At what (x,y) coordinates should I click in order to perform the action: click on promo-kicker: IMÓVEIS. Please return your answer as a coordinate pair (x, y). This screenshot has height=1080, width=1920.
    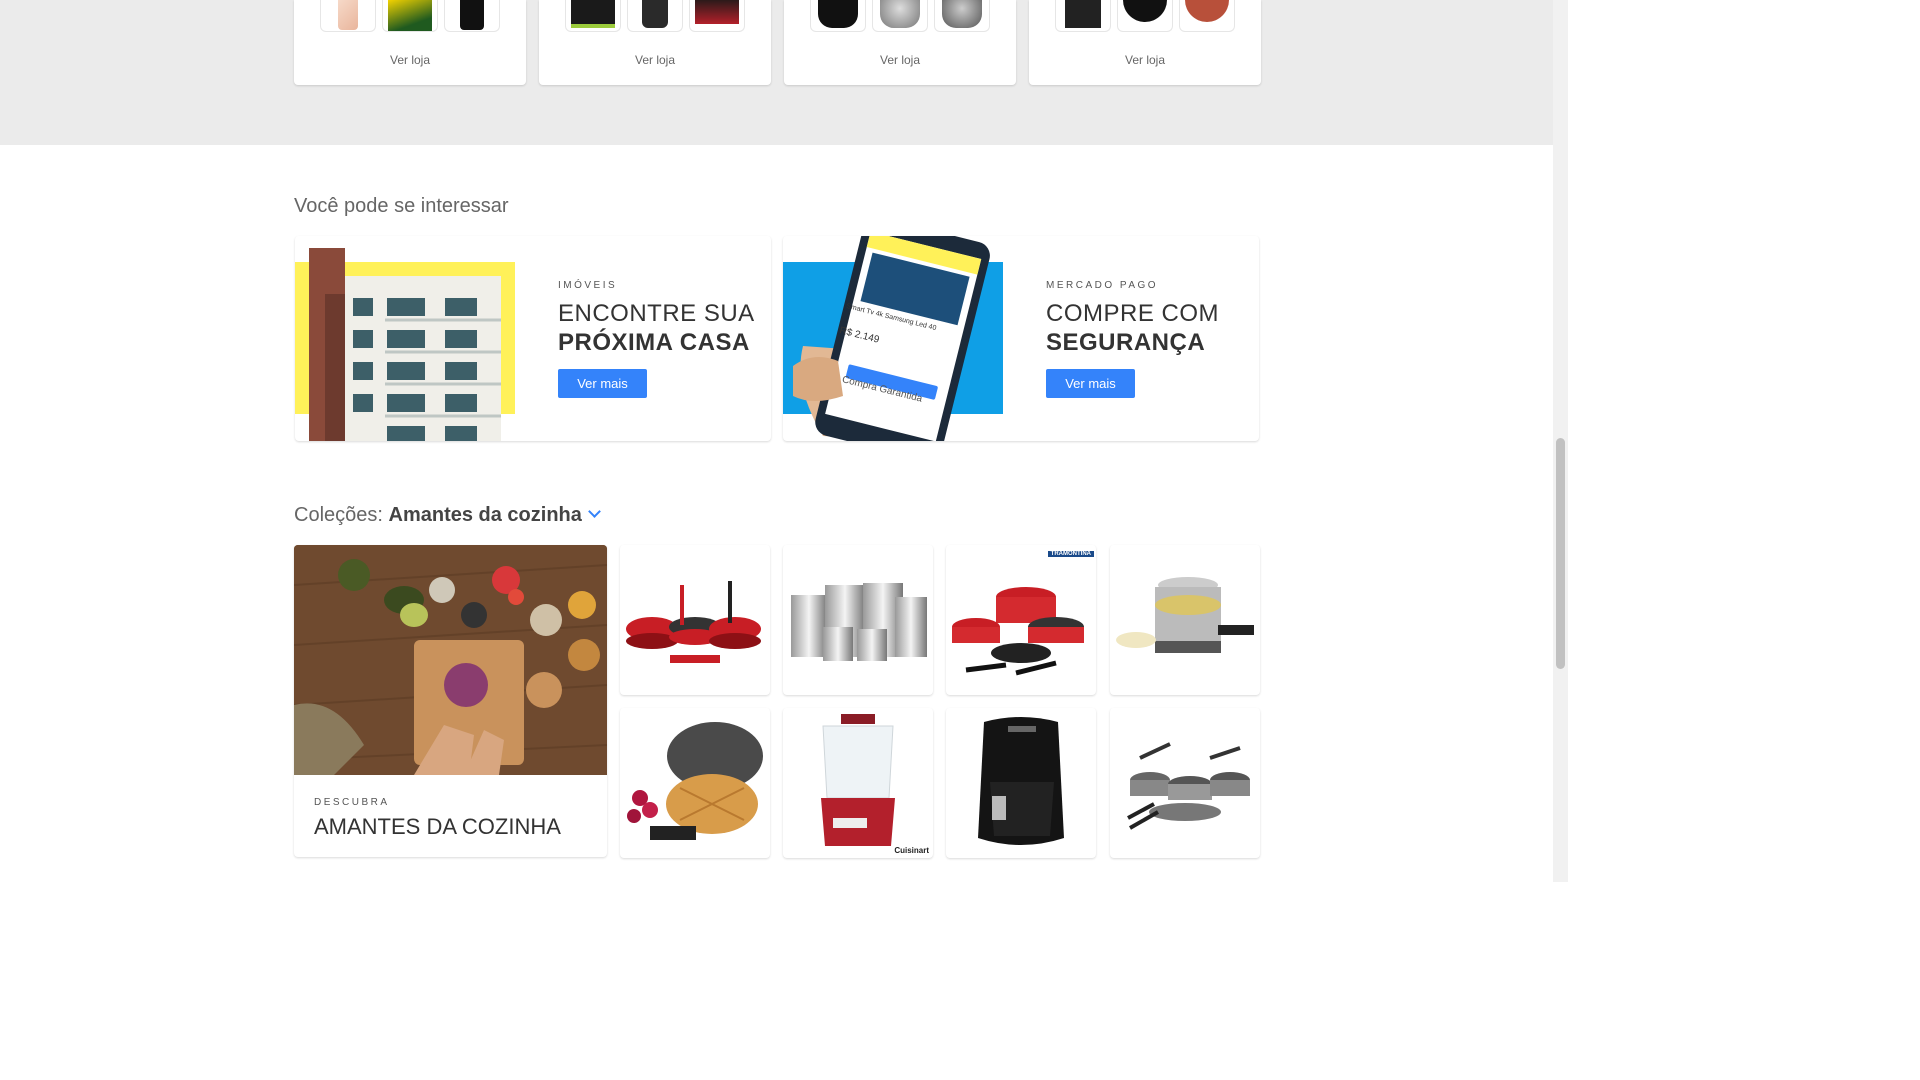
    Looking at the image, I should click on (588, 285).